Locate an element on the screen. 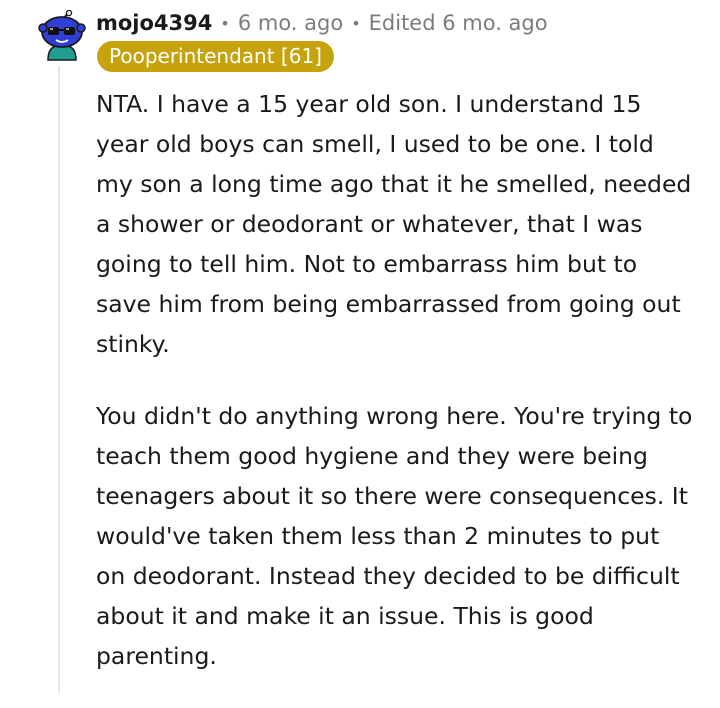 Image resolution: width=720 pixels, height=708 pixels. user-avatar-icon is located at coordinates (60, 35).